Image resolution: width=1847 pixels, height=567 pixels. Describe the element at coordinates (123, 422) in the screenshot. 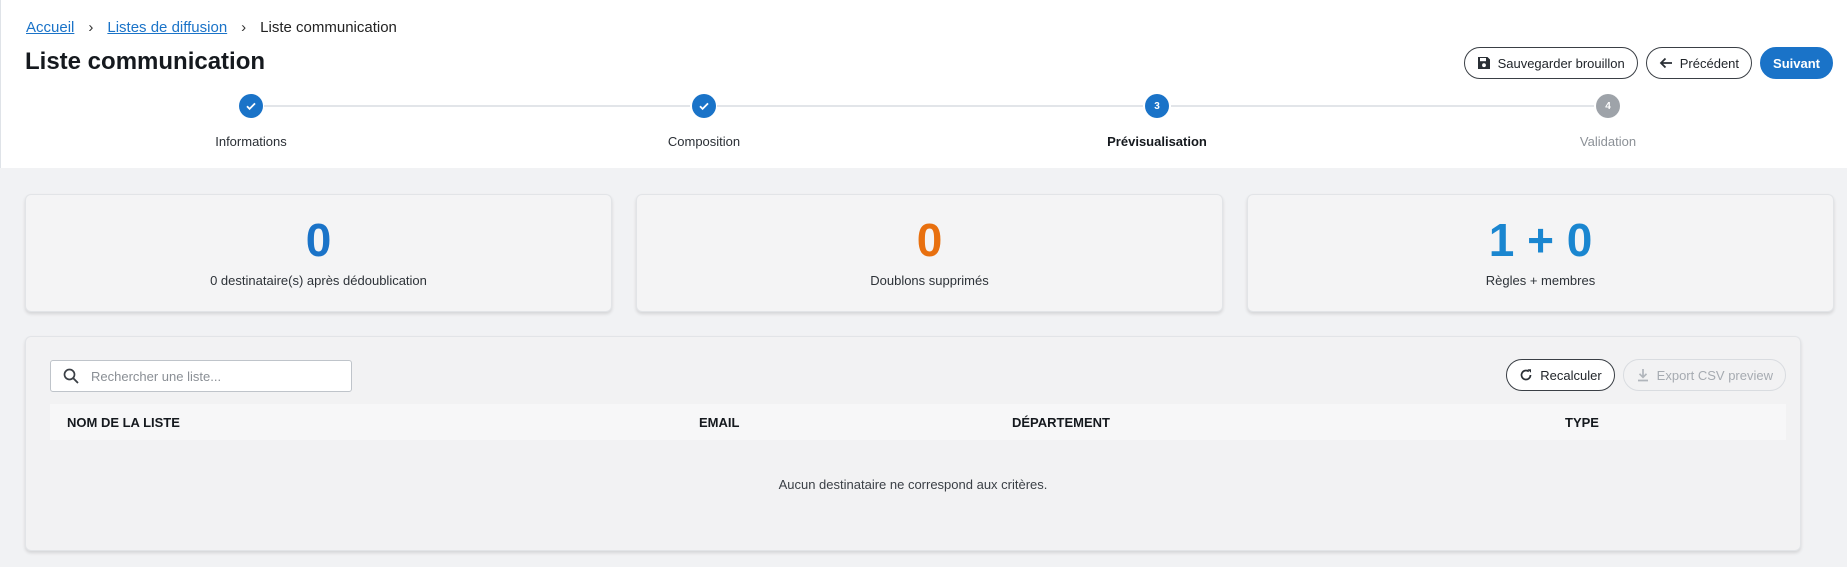

I see `column-header-list-name: NOM DE LA LISTE` at that location.